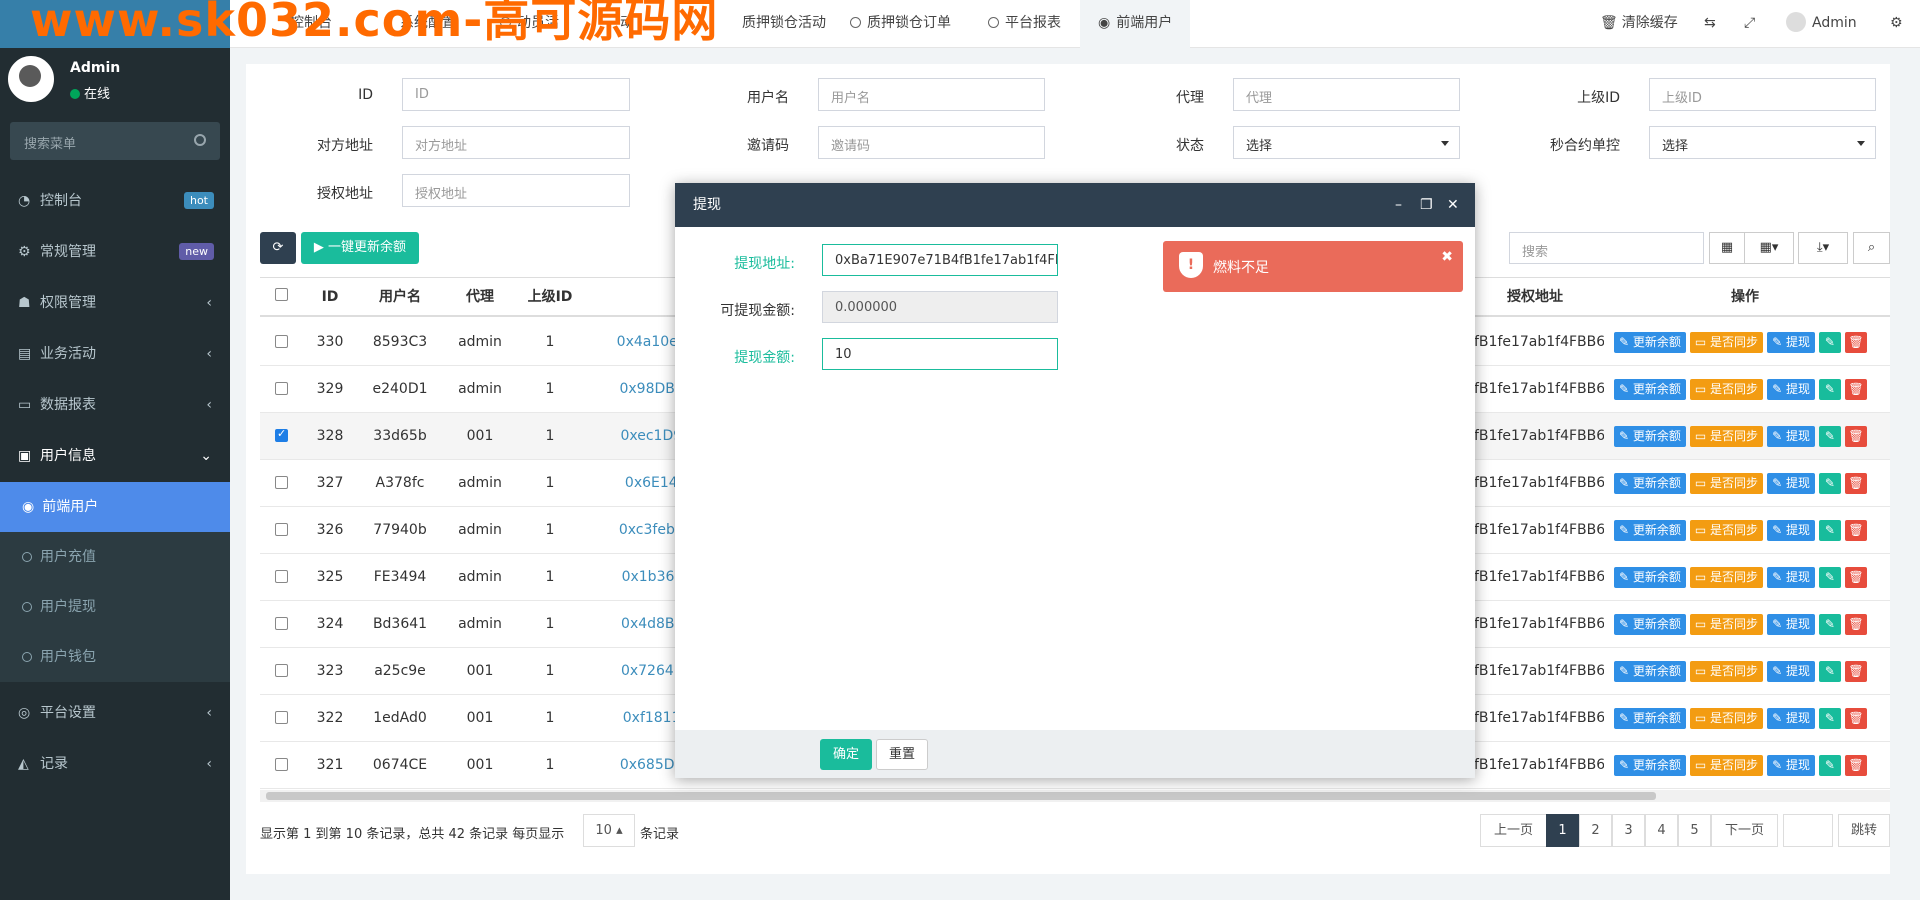 This screenshot has height=900, width=1920. I want to click on sidebar-item-records: ◭ 记录 ‹, so click(115, 764).